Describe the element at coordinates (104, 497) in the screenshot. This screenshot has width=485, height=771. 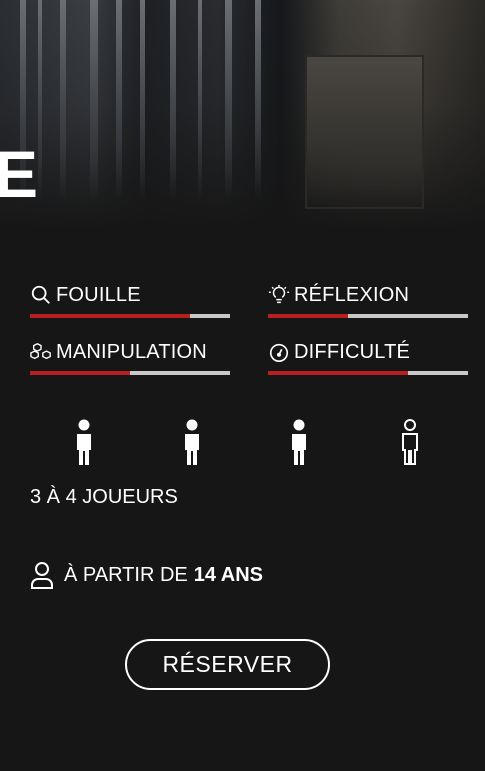
I see `player-count-text: 3 À 4 JOUEURS` at that location.